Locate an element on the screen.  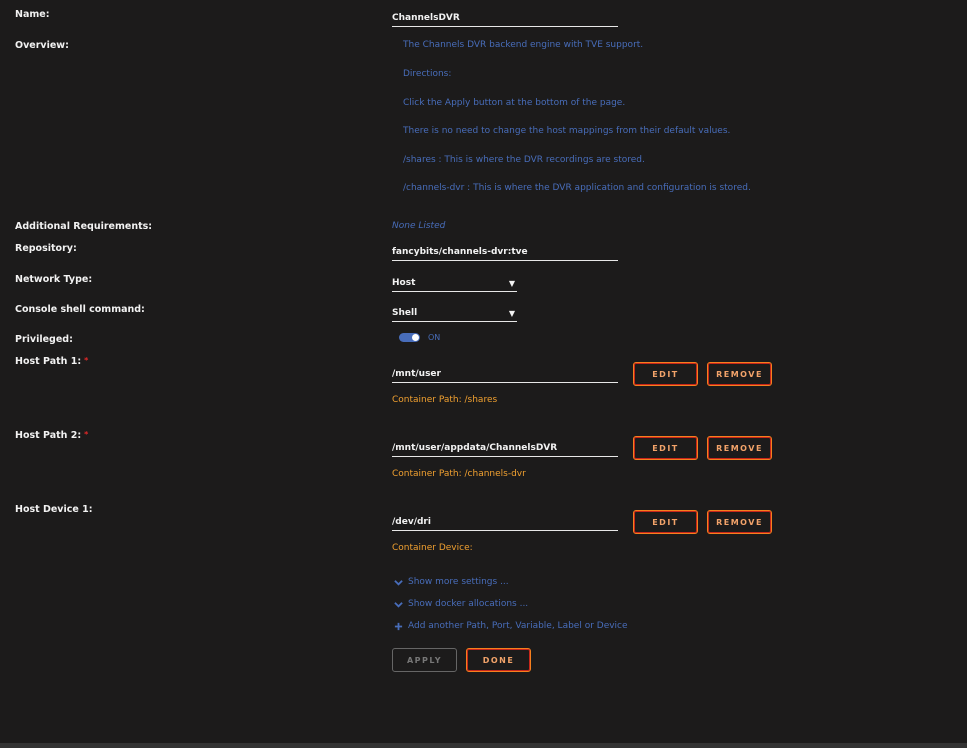
overview-label: Overview: is located at coordinates (42, 45).